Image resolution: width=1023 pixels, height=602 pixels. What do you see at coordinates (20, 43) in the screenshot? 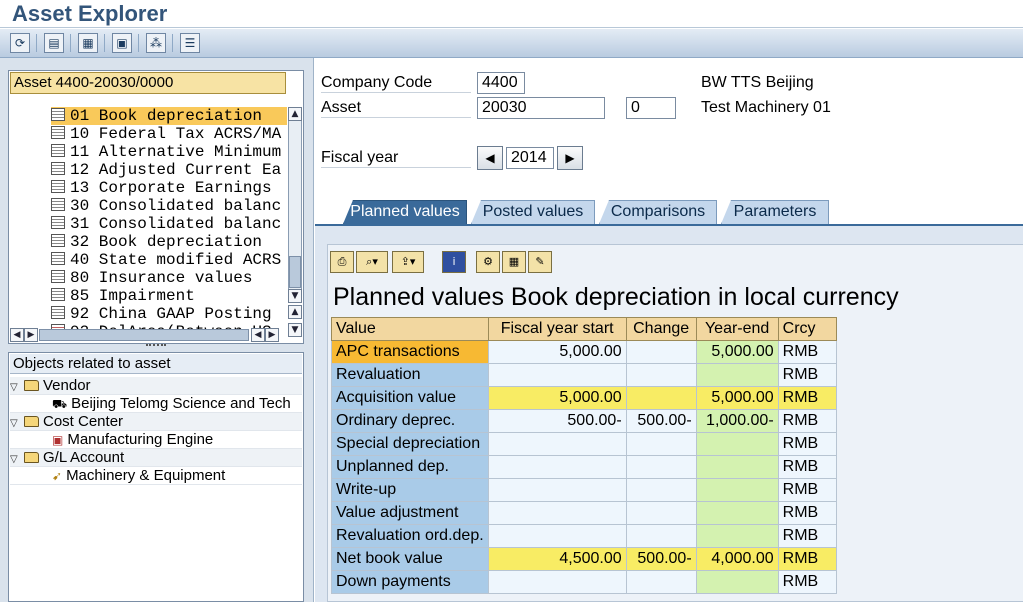
I see `refresh-icon: ⟳` at bounding box center [20, 43].